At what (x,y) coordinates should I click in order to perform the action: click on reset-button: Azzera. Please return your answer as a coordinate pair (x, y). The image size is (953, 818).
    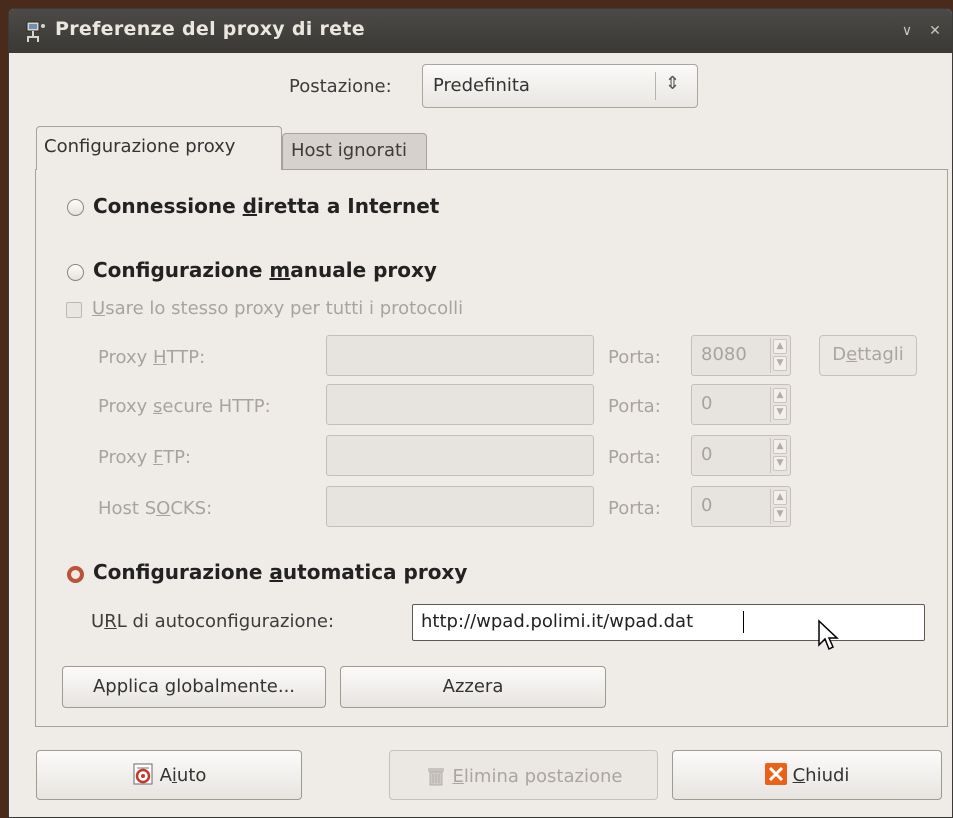
    Looking at the image, I should click on (473, 687).